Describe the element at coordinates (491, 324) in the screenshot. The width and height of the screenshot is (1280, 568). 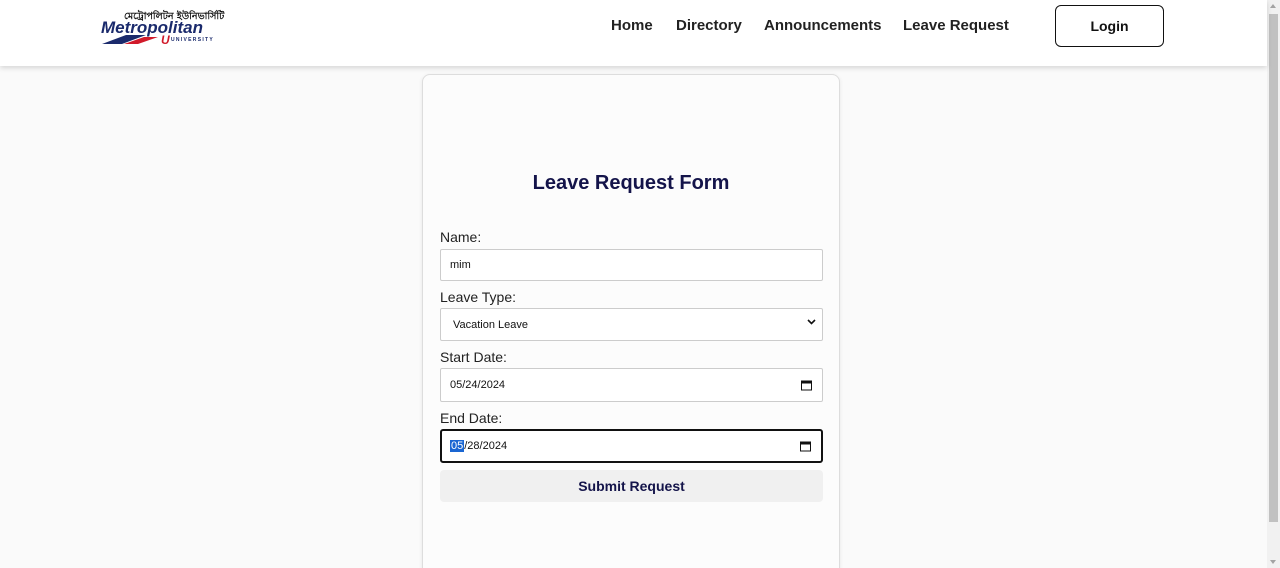
I see `leave-type-selected-value: Vacation Leave` at that location.